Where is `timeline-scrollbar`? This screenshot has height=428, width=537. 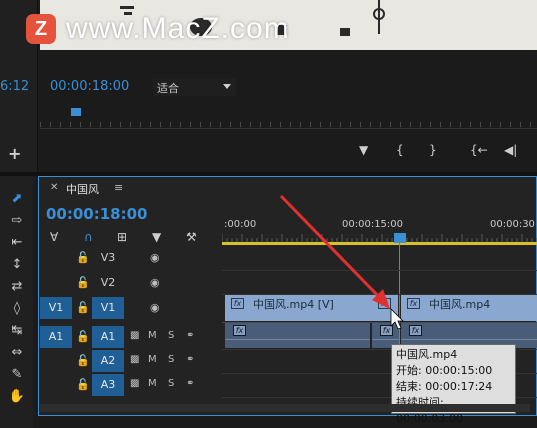
timeline-scrollbar is located at coordinates (285, 408).